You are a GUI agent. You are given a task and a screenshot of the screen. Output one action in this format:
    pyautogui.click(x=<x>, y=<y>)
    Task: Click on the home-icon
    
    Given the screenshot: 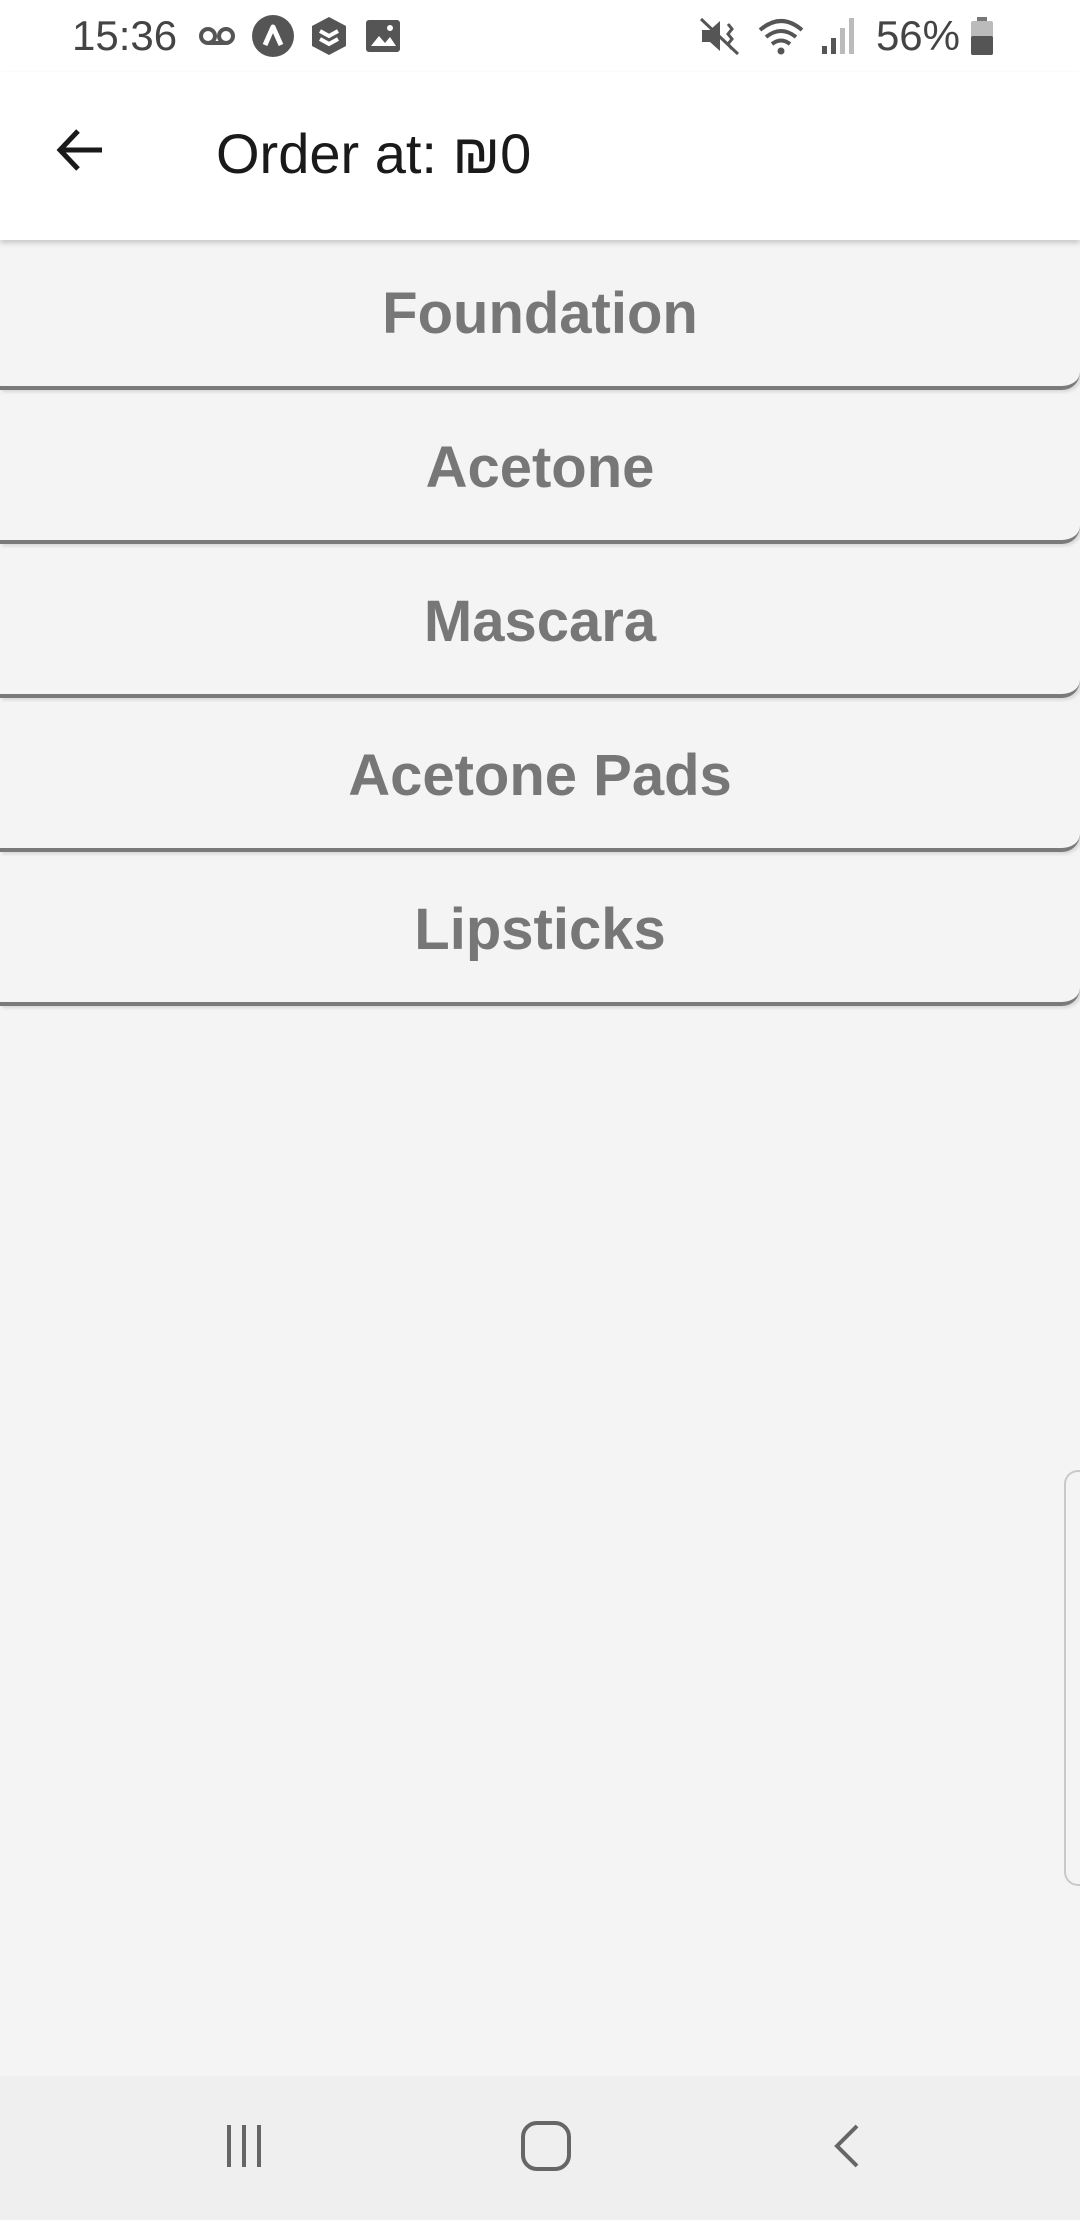 What is the action you would take?
    pyautogui.click(x=546, y=2148)
    